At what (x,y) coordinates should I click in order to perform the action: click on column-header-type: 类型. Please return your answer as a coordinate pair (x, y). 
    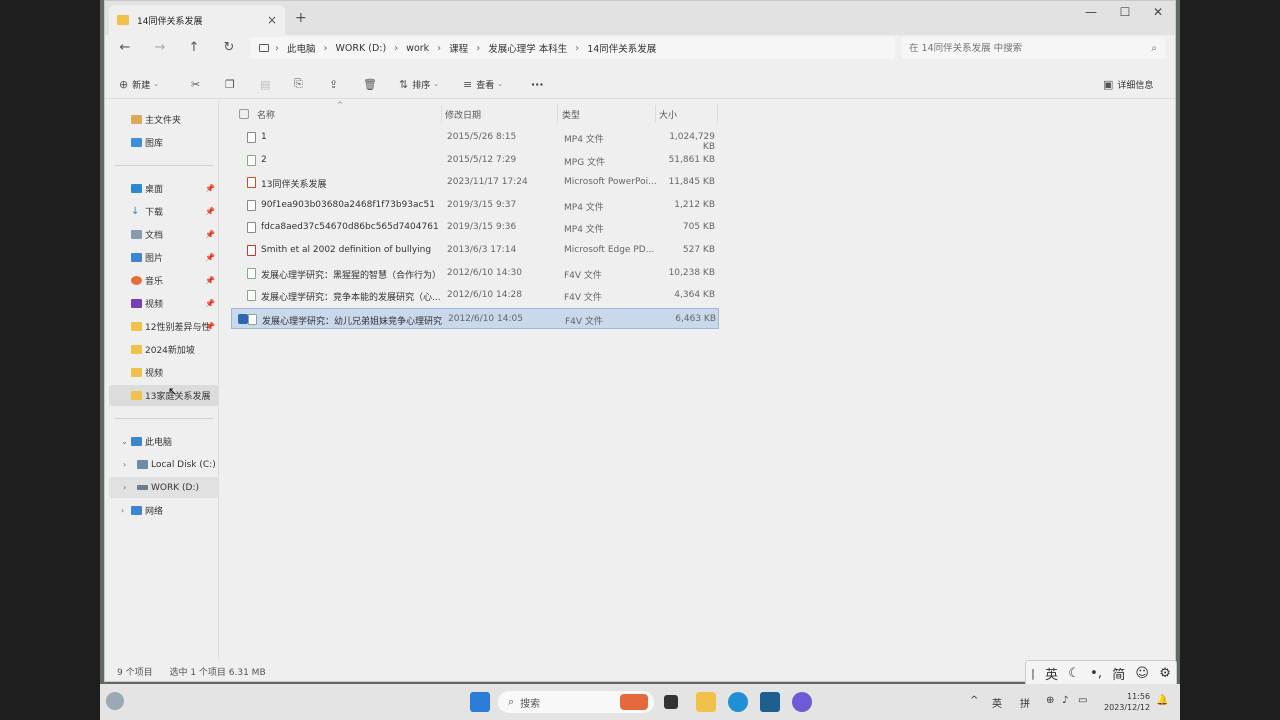
    Looking at the image, I should click on (571, 114).